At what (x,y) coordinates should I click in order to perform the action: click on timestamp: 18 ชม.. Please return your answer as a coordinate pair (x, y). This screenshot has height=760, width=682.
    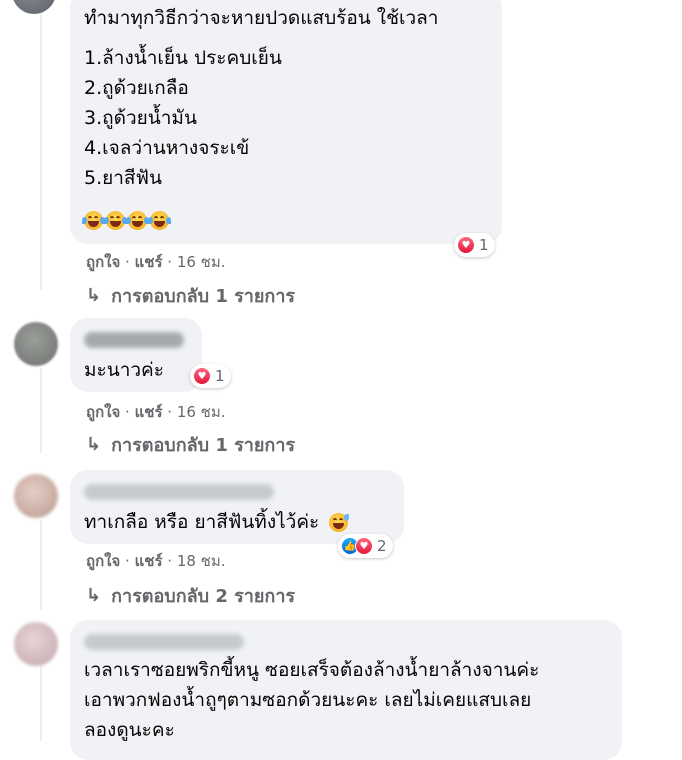
    Looking at the image, I should click on (201, 561).